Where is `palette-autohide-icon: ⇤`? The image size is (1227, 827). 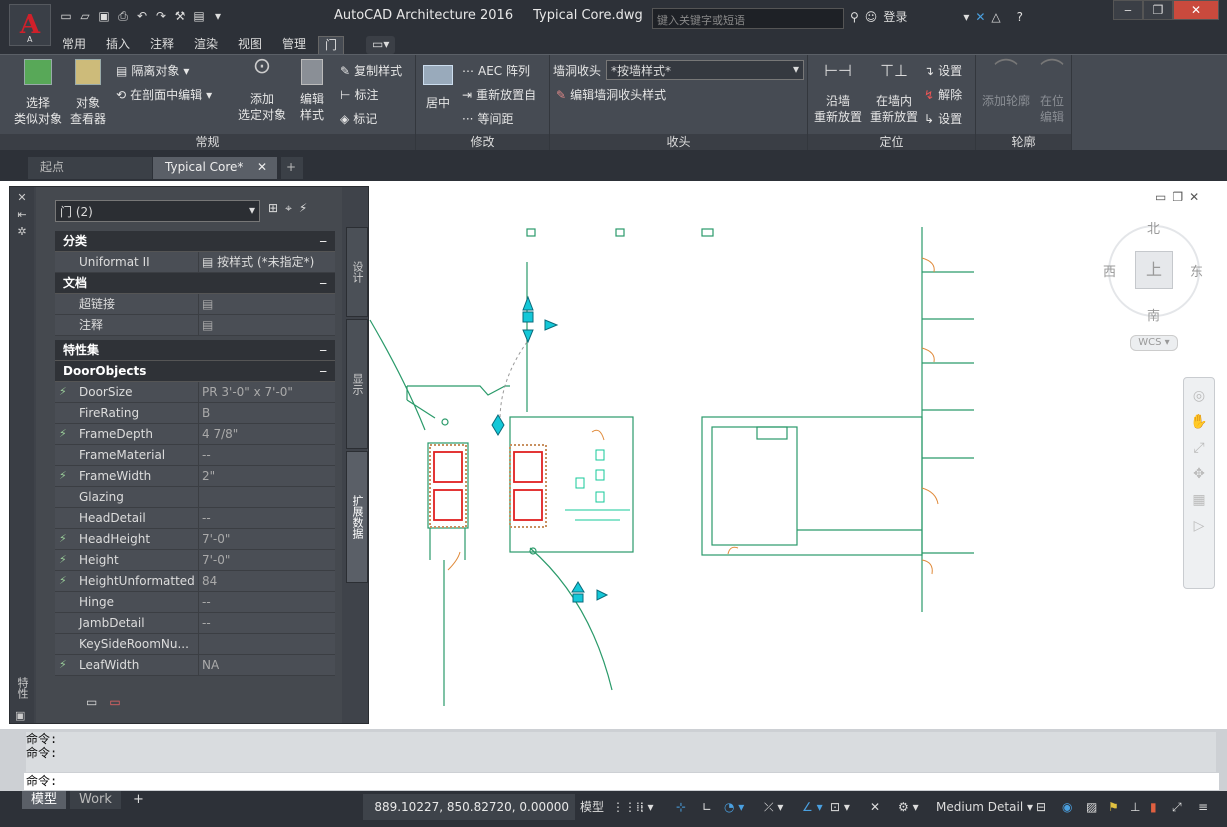
palette-autohide-icon: ⇤ is located at coordinates (22, 214).